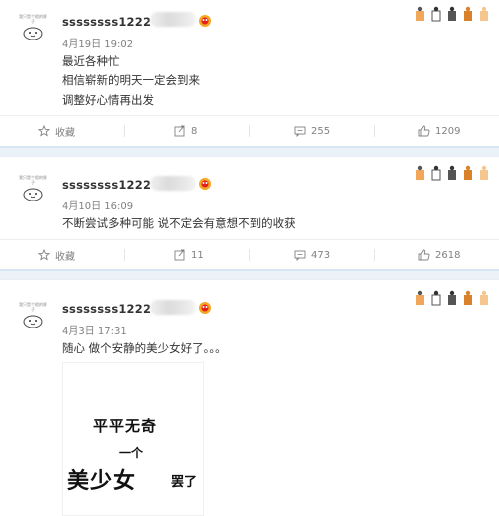 This screenshot has width=499, height=516. I want to click on post-timestamp: 4月19日 19:02, so click(97, 42).